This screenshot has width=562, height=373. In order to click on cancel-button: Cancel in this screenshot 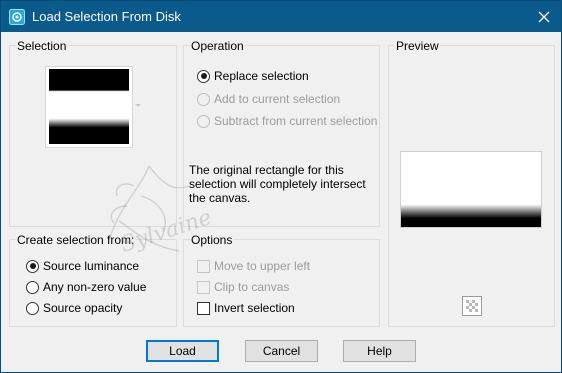, I will do `click(281, 351)`.